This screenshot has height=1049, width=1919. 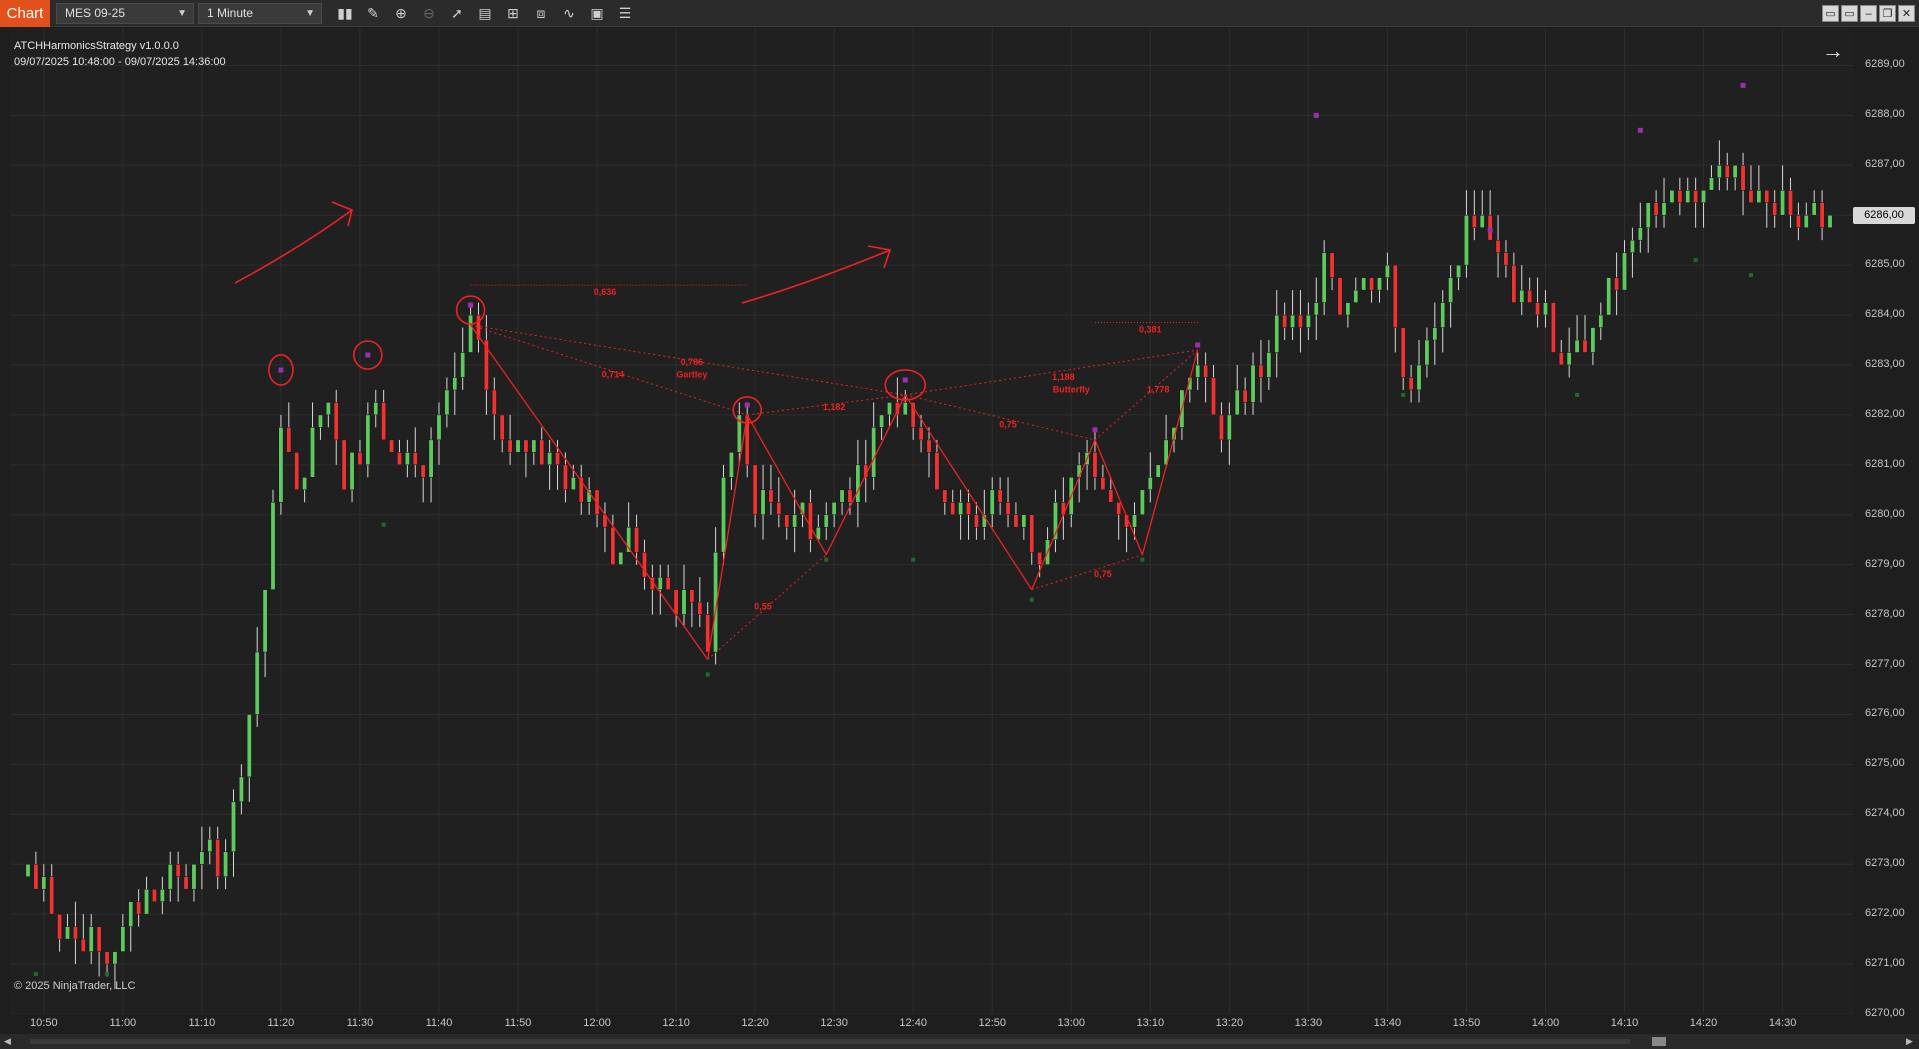 I want to click on gartley-ratio-label: 1,182, so click(x=834, y=407).